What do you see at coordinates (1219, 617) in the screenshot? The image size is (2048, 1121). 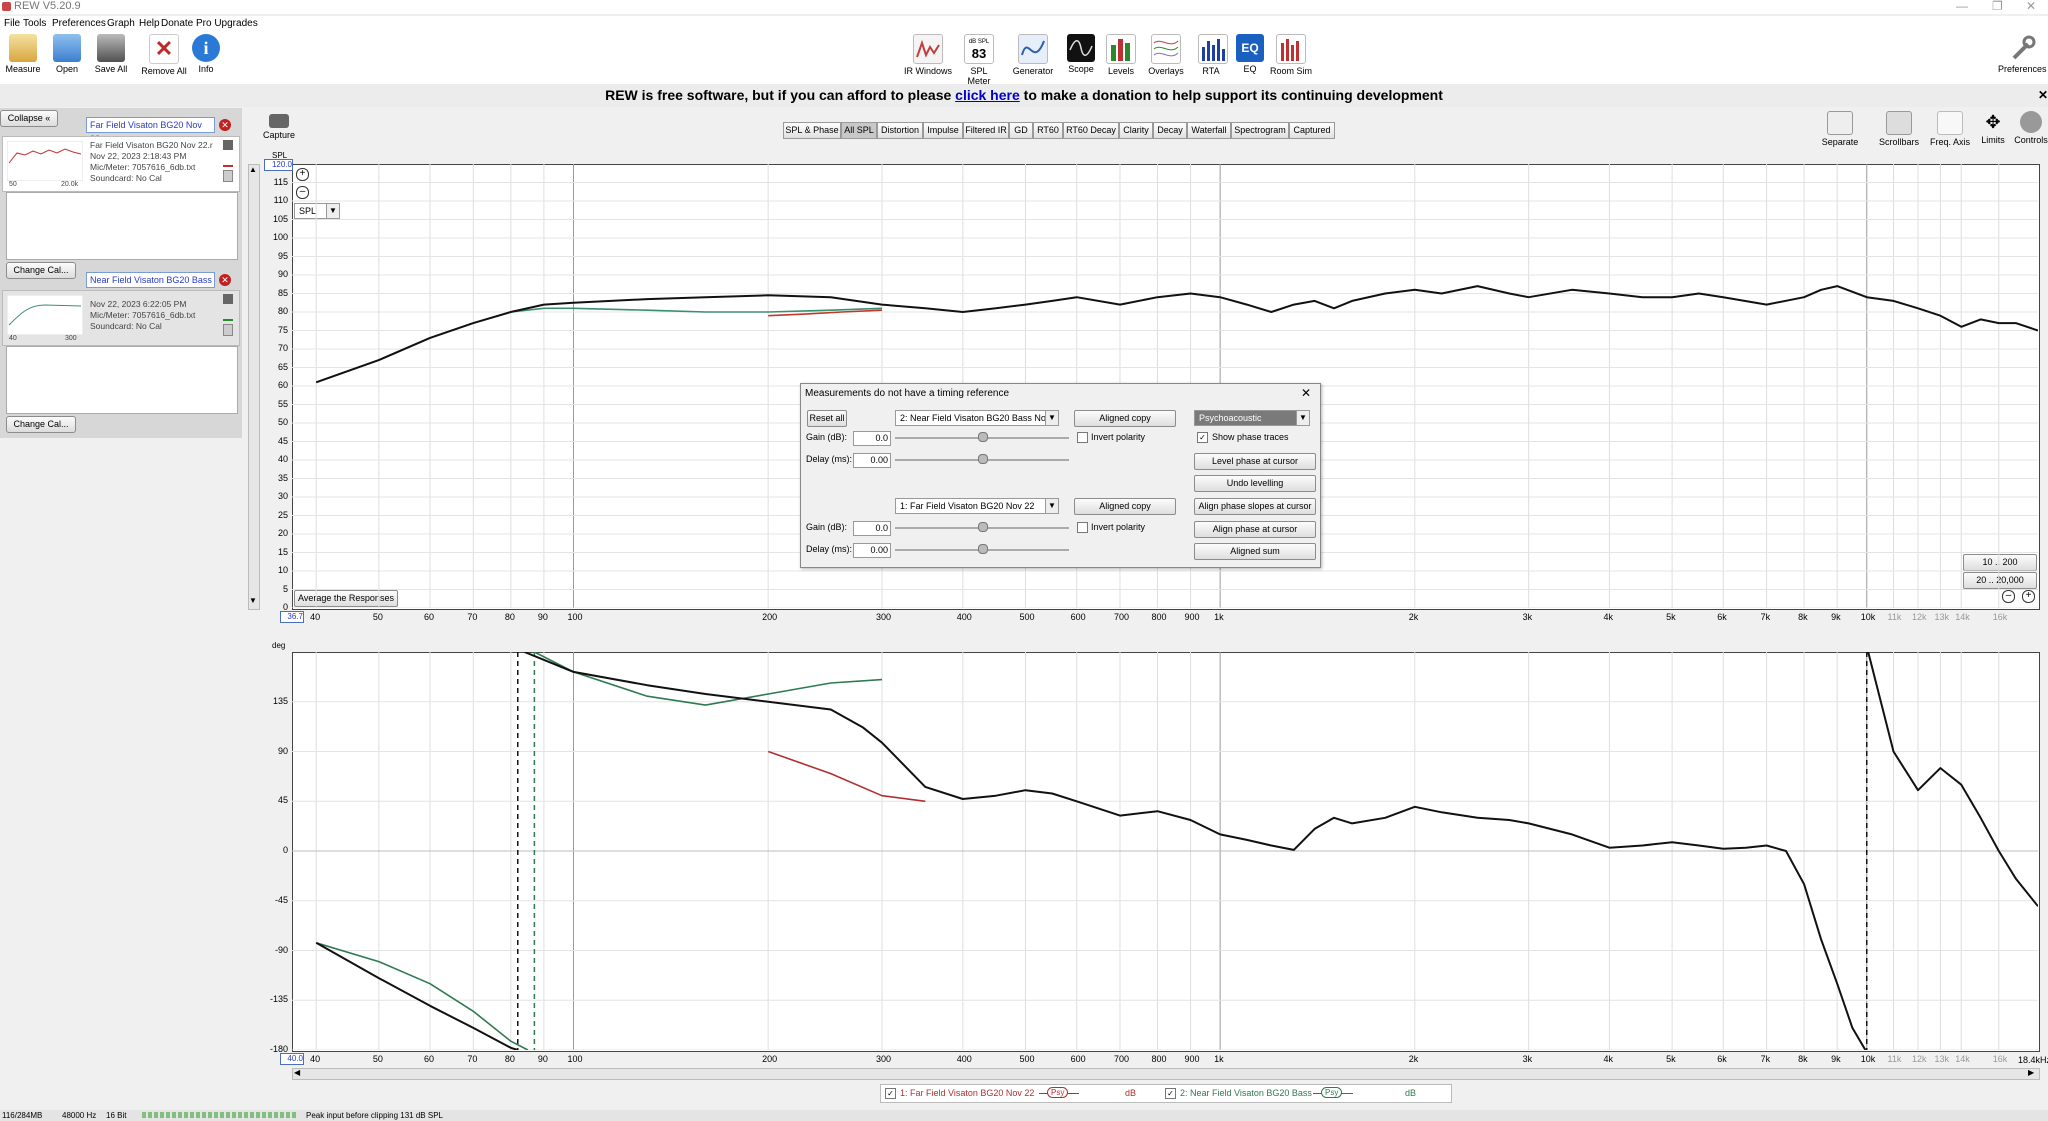 I see `x-tick-label: 1k` at bounding box center [1219, 617].